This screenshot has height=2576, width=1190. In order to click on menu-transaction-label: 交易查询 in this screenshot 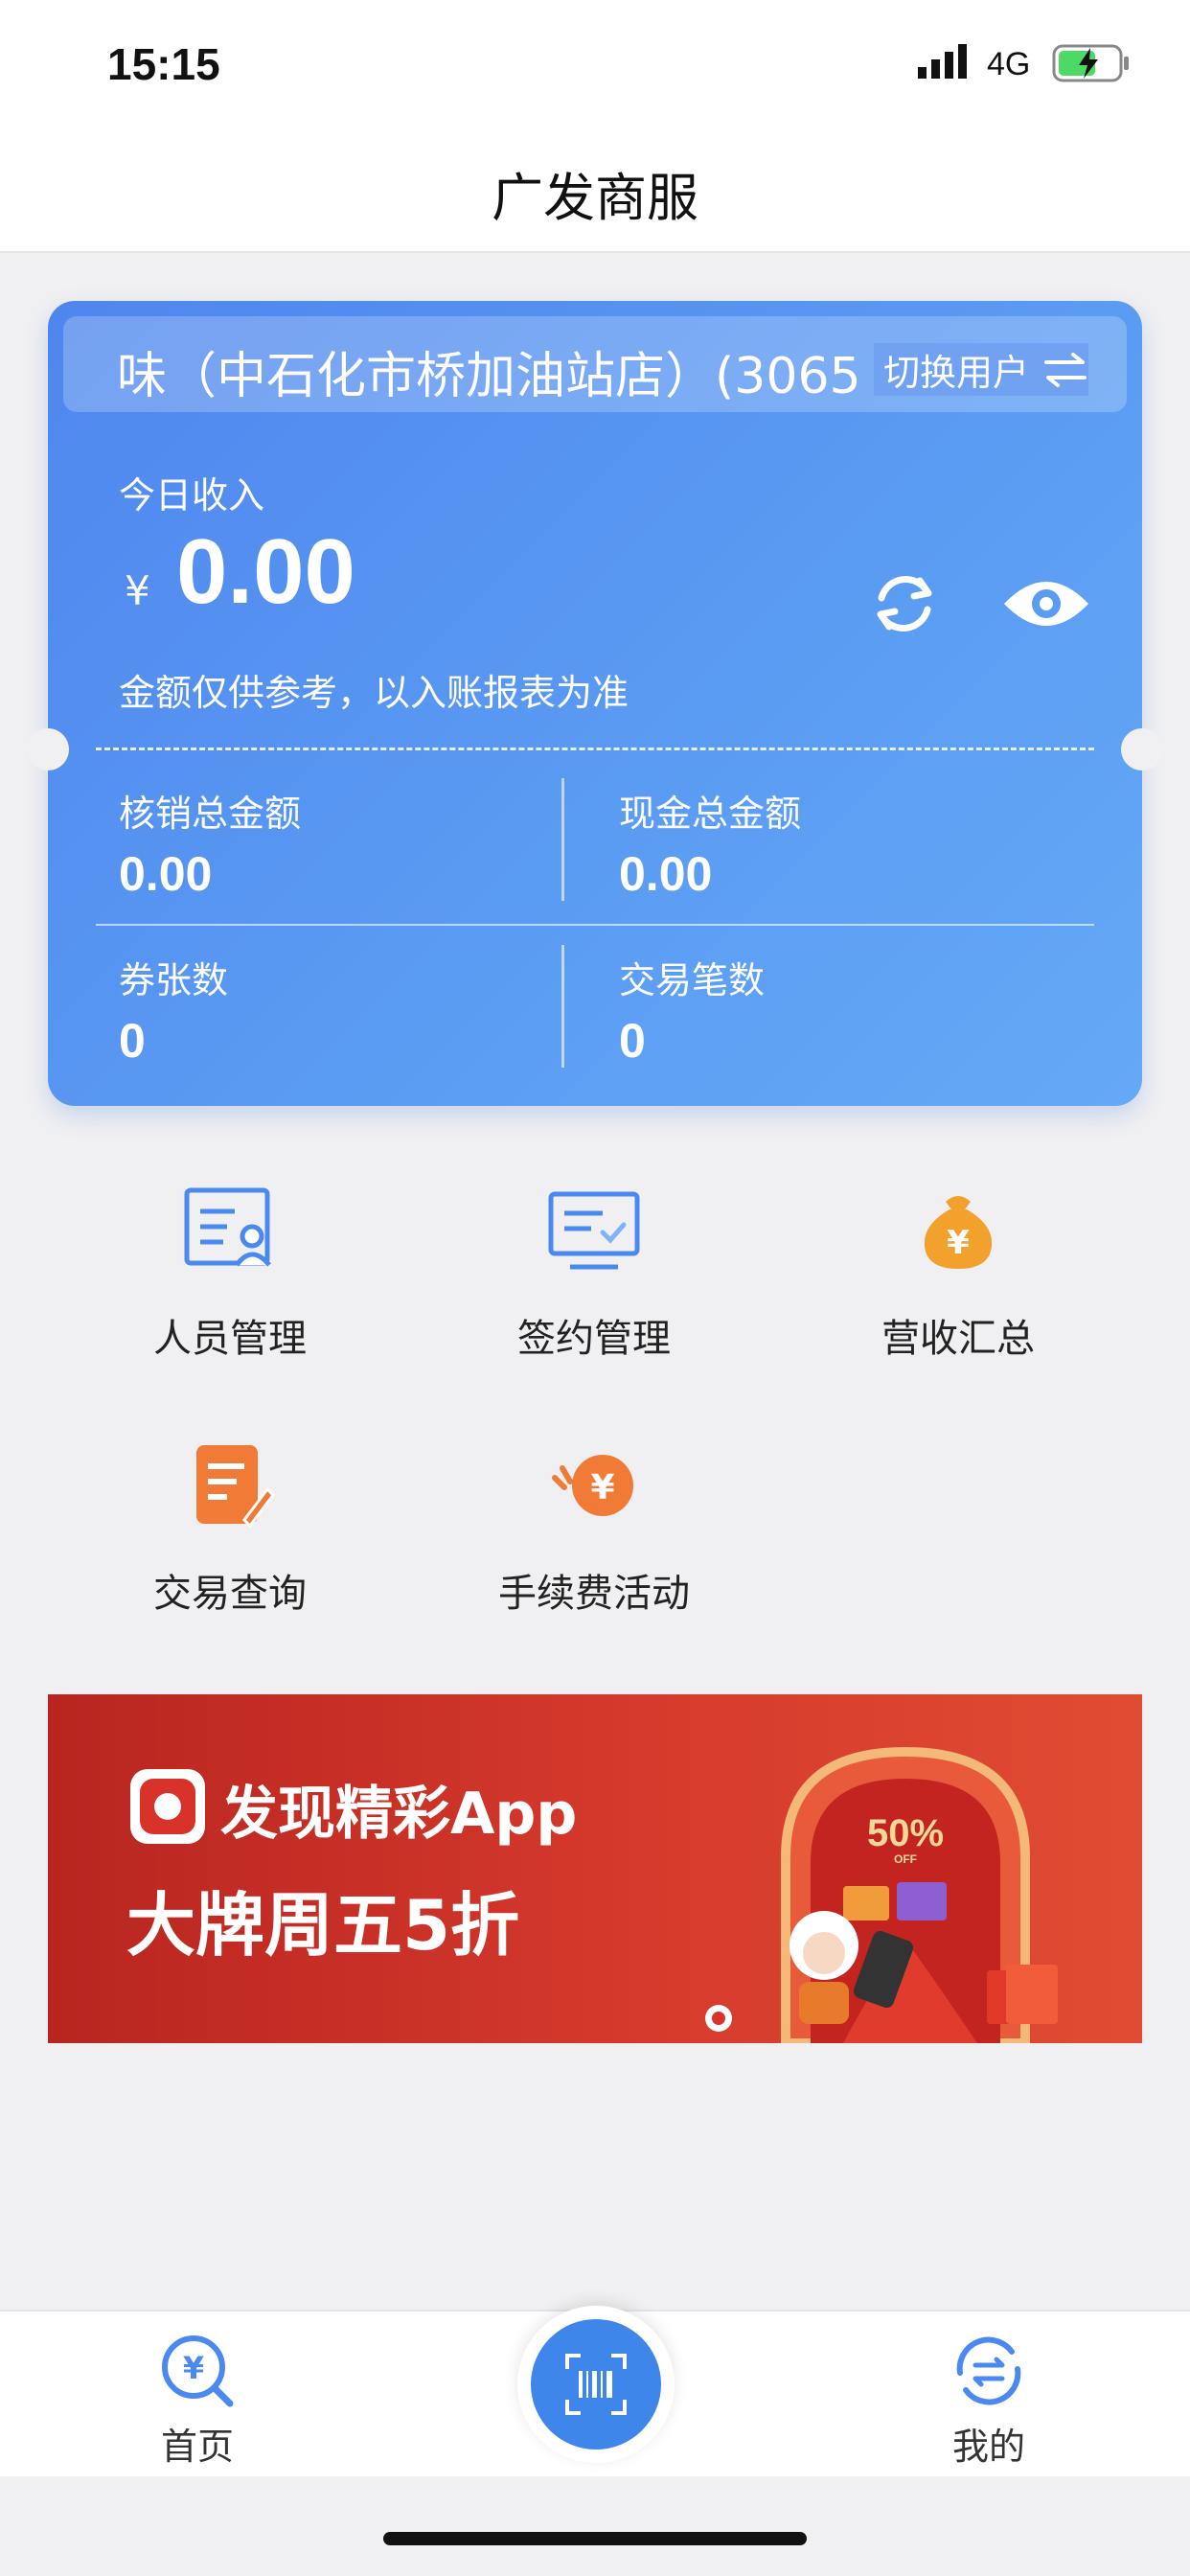, I will do `click(230, 1594)`.